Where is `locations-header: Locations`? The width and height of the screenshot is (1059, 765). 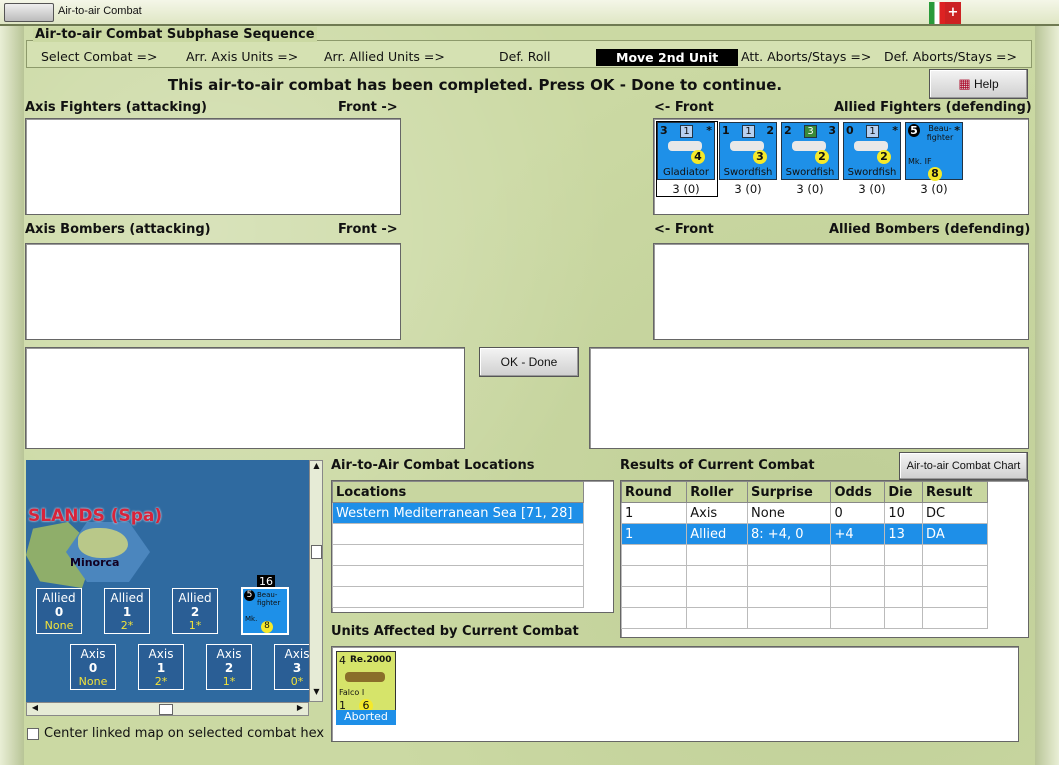
locations-header: Locations is located at coordinates (458, 492).